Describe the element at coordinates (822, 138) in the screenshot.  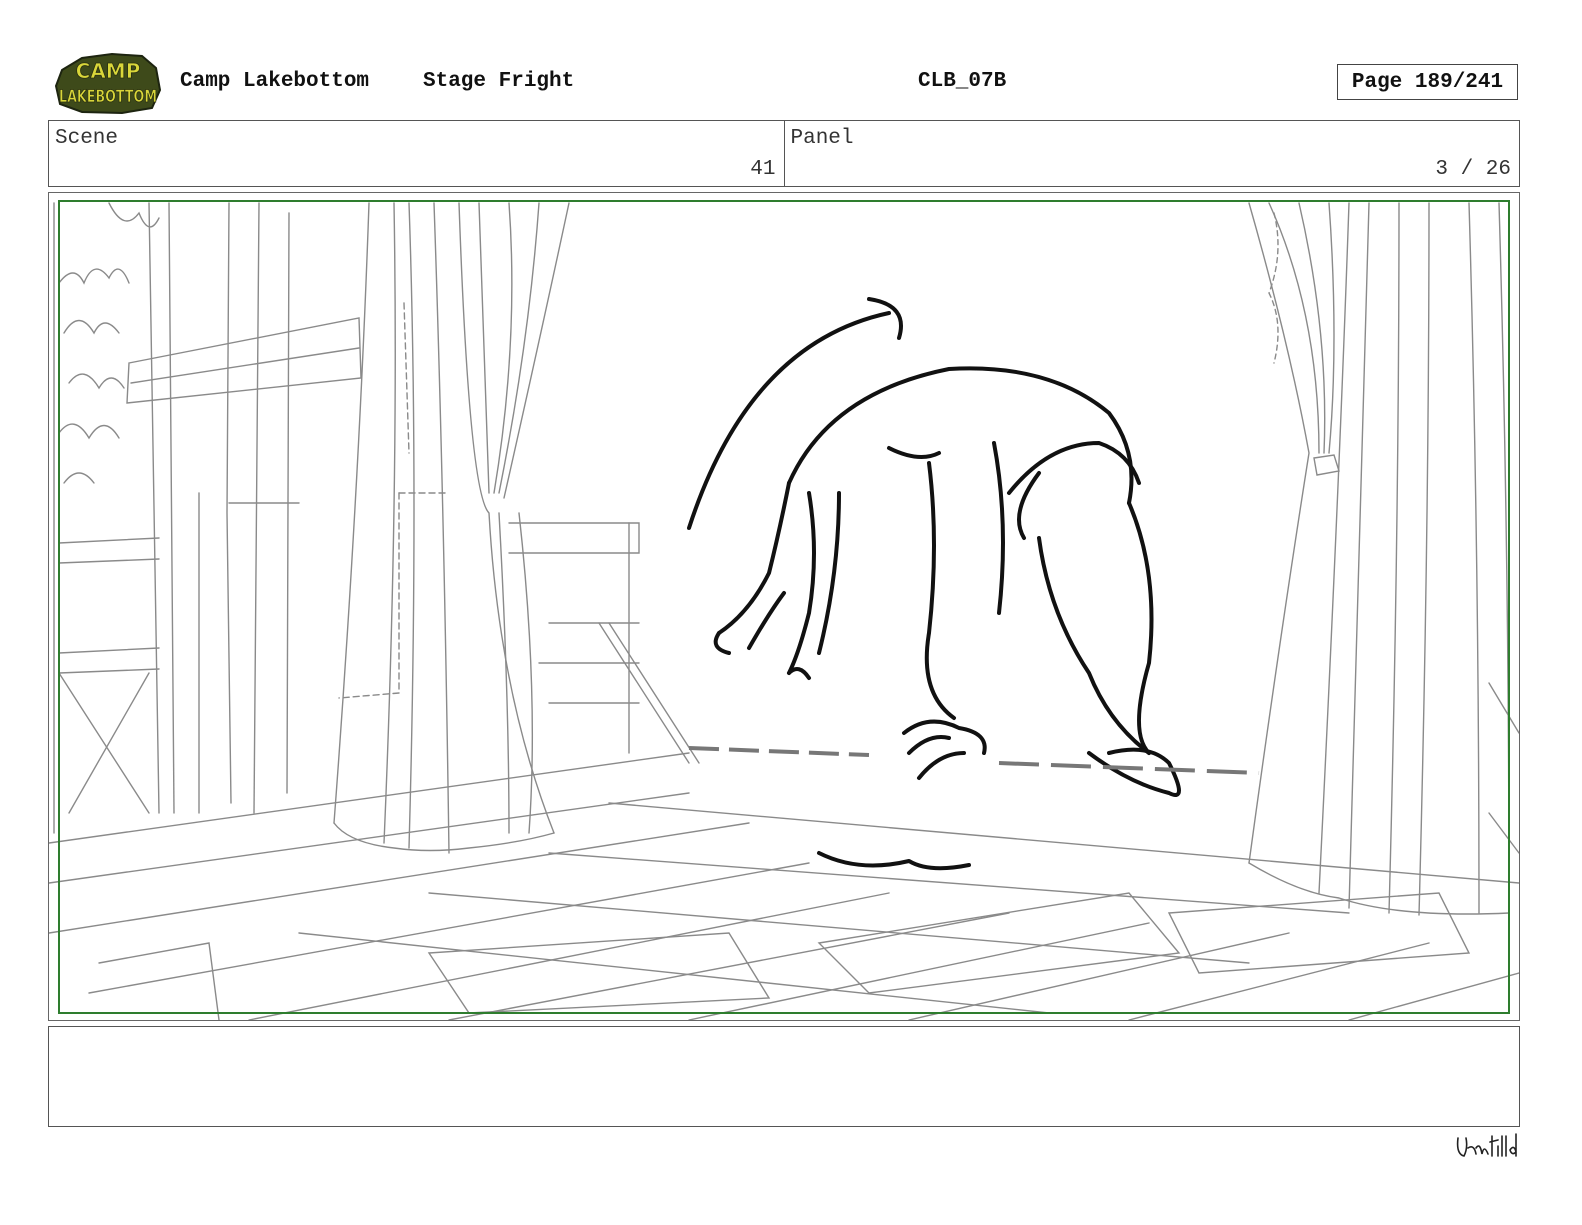
I see `panel-label: Panel` at that location.